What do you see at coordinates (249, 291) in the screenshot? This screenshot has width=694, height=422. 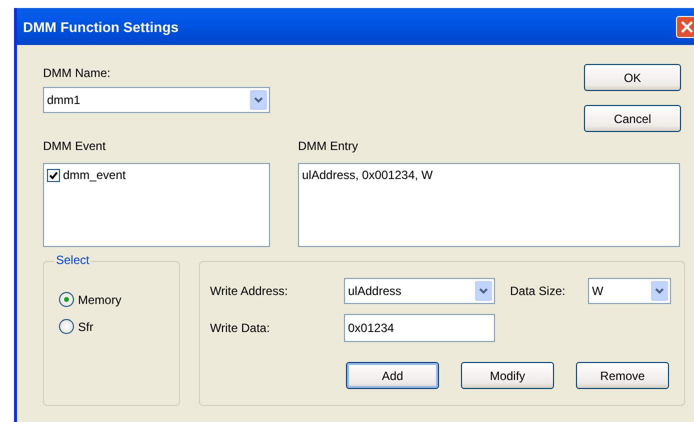 I see `write-address-label: Write Address:` at bounding box center [249, 291].